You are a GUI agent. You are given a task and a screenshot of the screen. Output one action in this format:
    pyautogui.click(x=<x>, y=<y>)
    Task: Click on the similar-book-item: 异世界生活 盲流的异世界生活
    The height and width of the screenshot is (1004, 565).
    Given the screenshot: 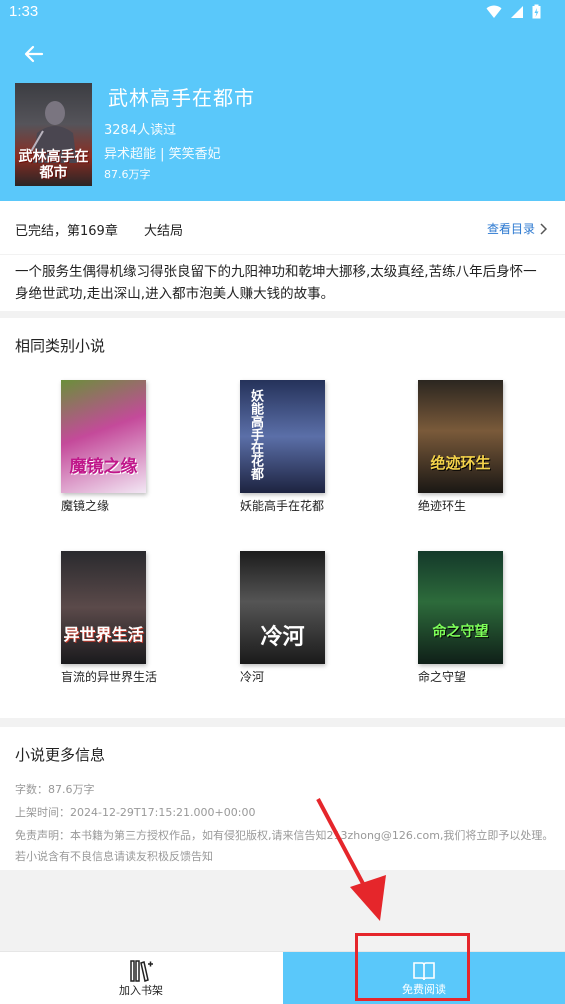 What is the action you would take?
    pyautogui.click(x=116, y=618)
    